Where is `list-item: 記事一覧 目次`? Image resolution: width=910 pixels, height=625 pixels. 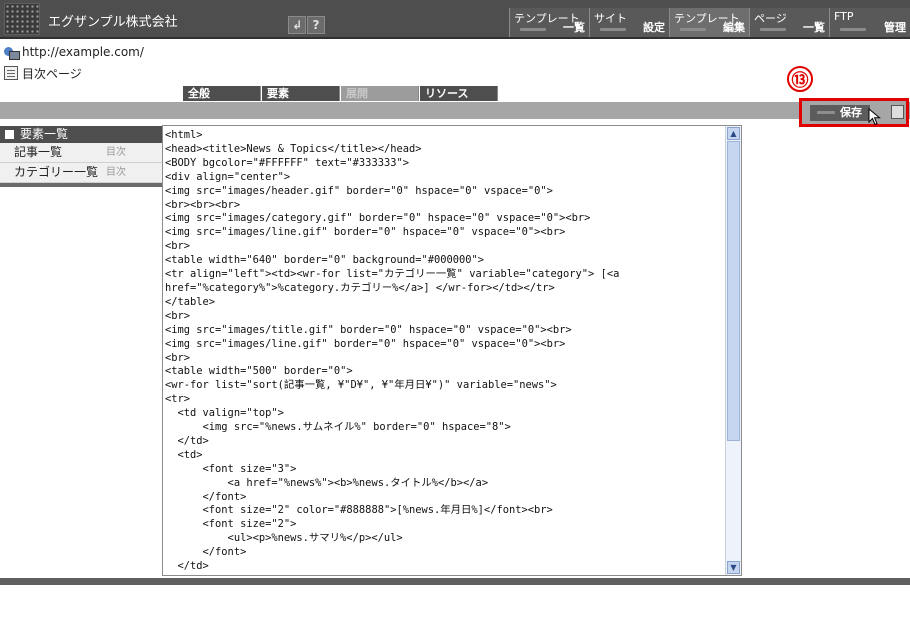
list-item: 記事一覧 目次 is located at coordinates (81, 153).